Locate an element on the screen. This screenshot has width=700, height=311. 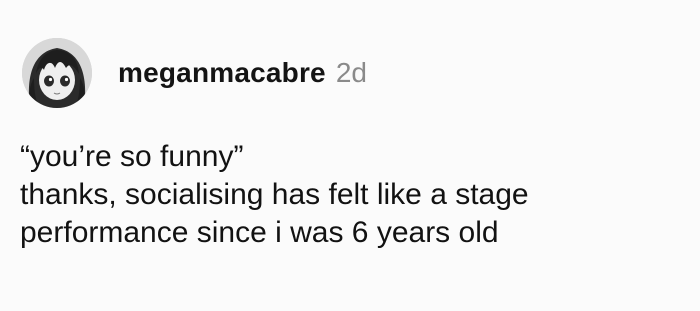
anime-girl-avatar-icon is located at coordinates (57, 73).